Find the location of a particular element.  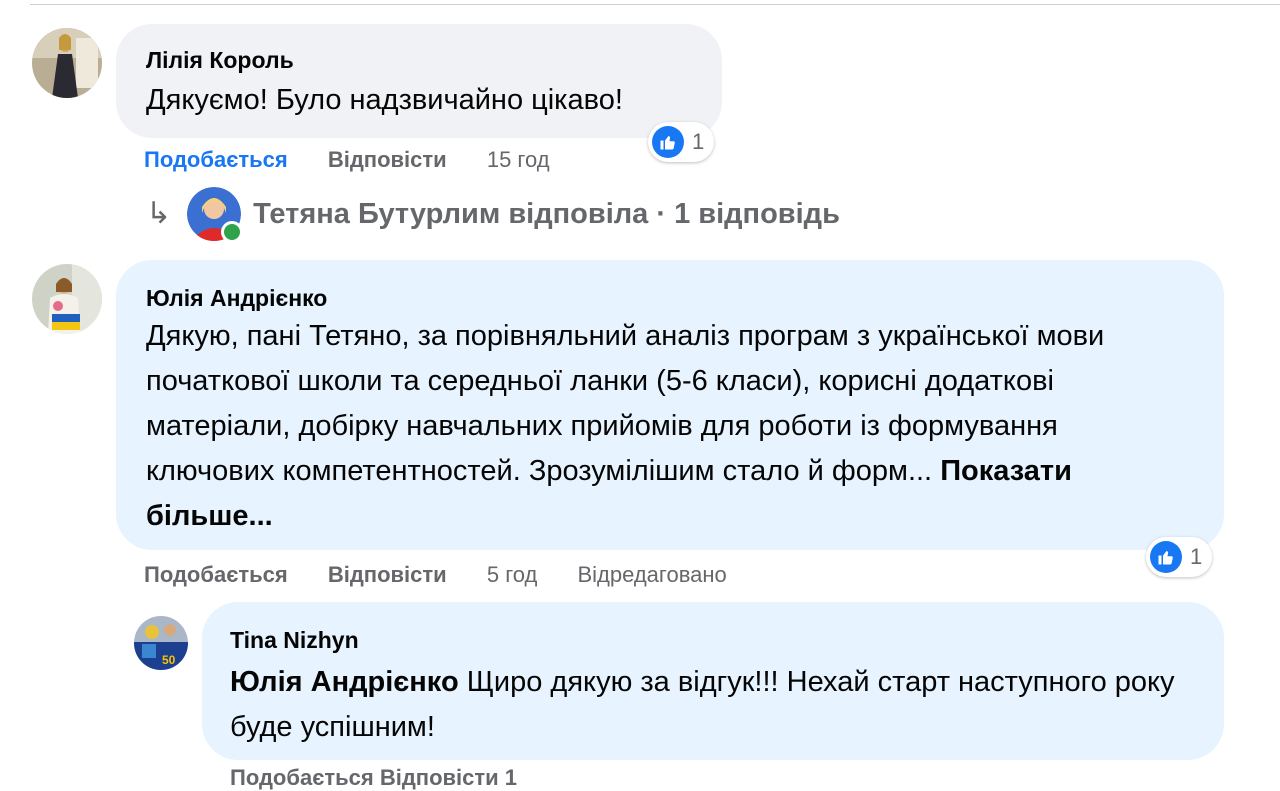

reaction-count-yulia: 1 is located at coordinates (1179, 557).